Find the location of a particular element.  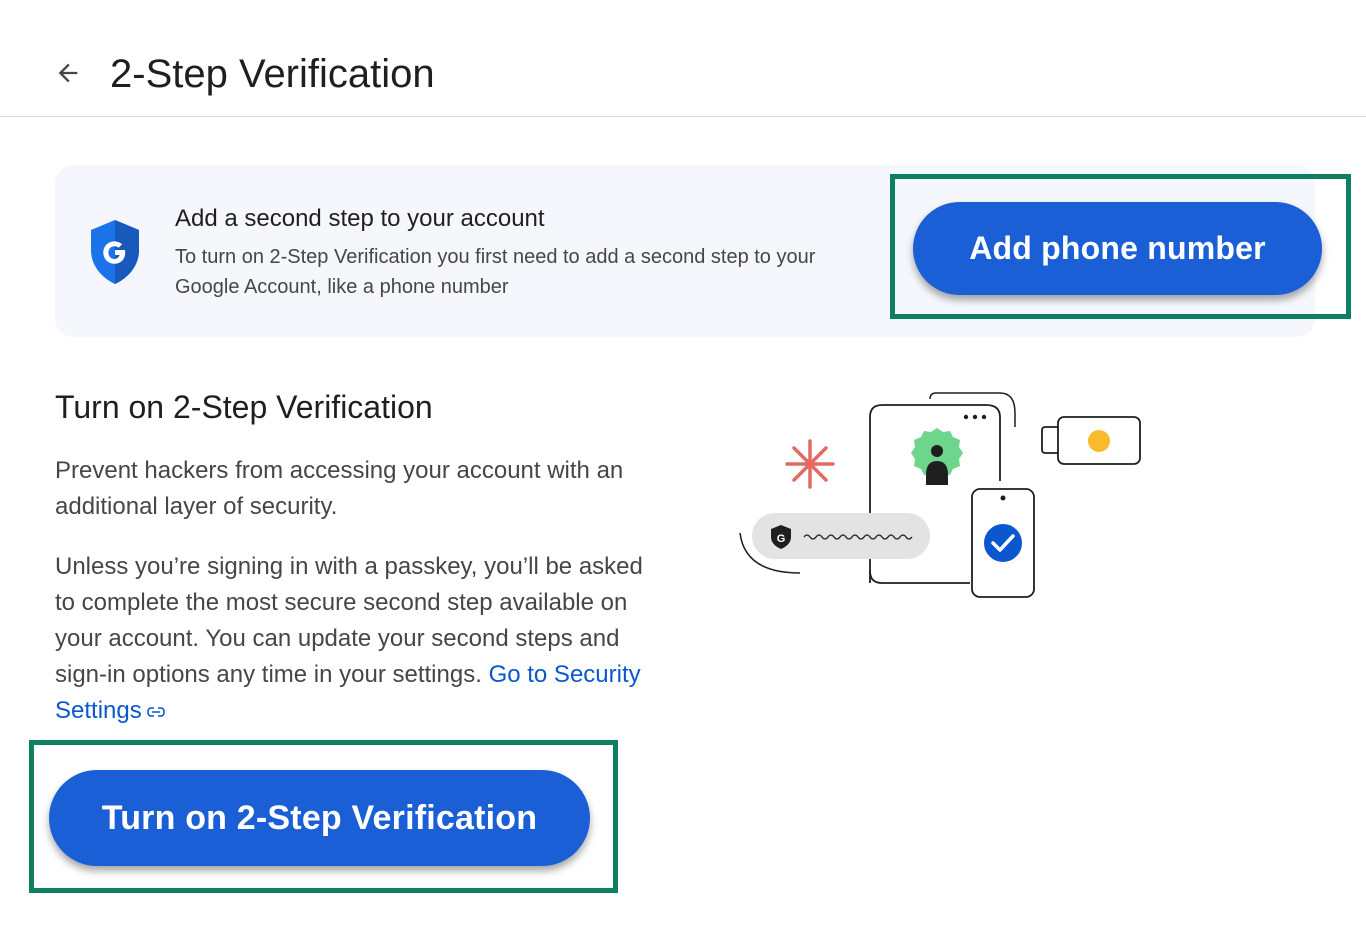

google-shield-icon is located at coordinates (115, 252).